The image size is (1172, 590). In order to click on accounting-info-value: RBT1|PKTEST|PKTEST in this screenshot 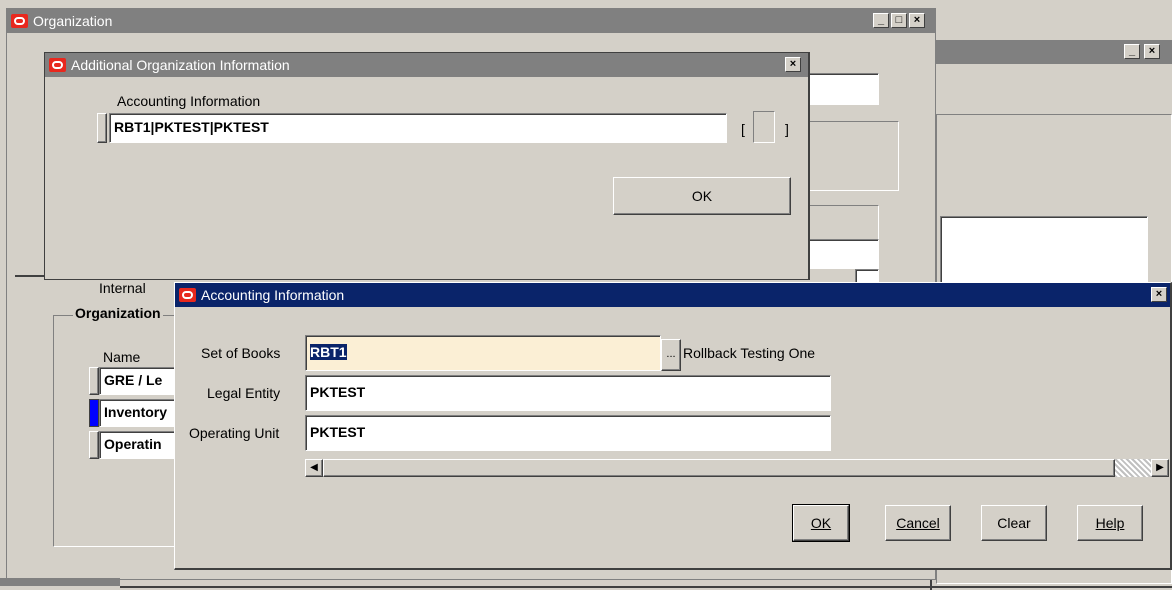, I will do `click(191, 127)`.